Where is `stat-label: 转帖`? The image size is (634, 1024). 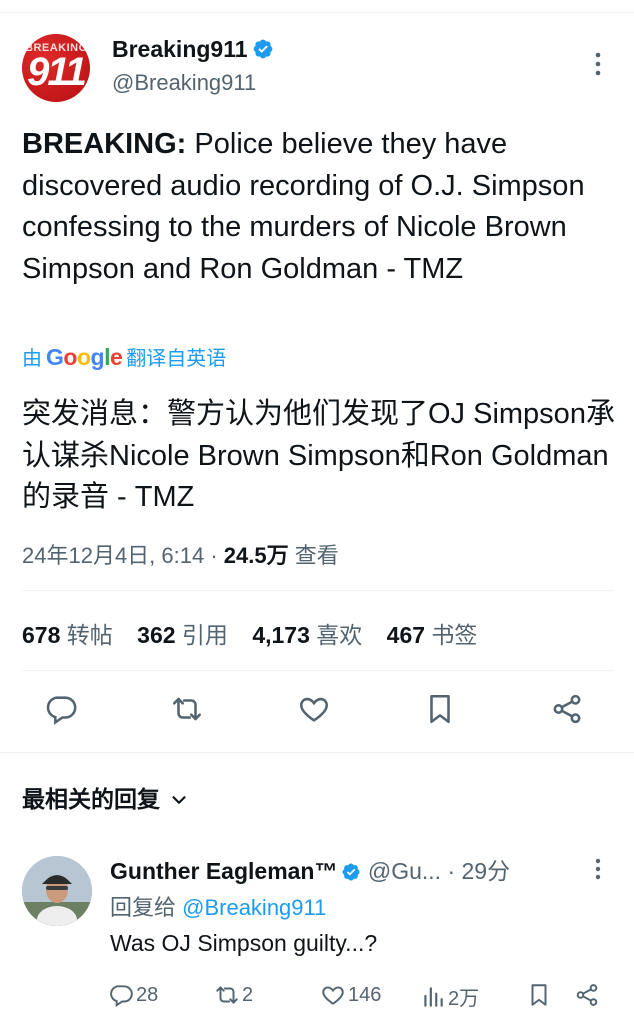 stat-label: 转帖 is located at coordinates (89, 635).